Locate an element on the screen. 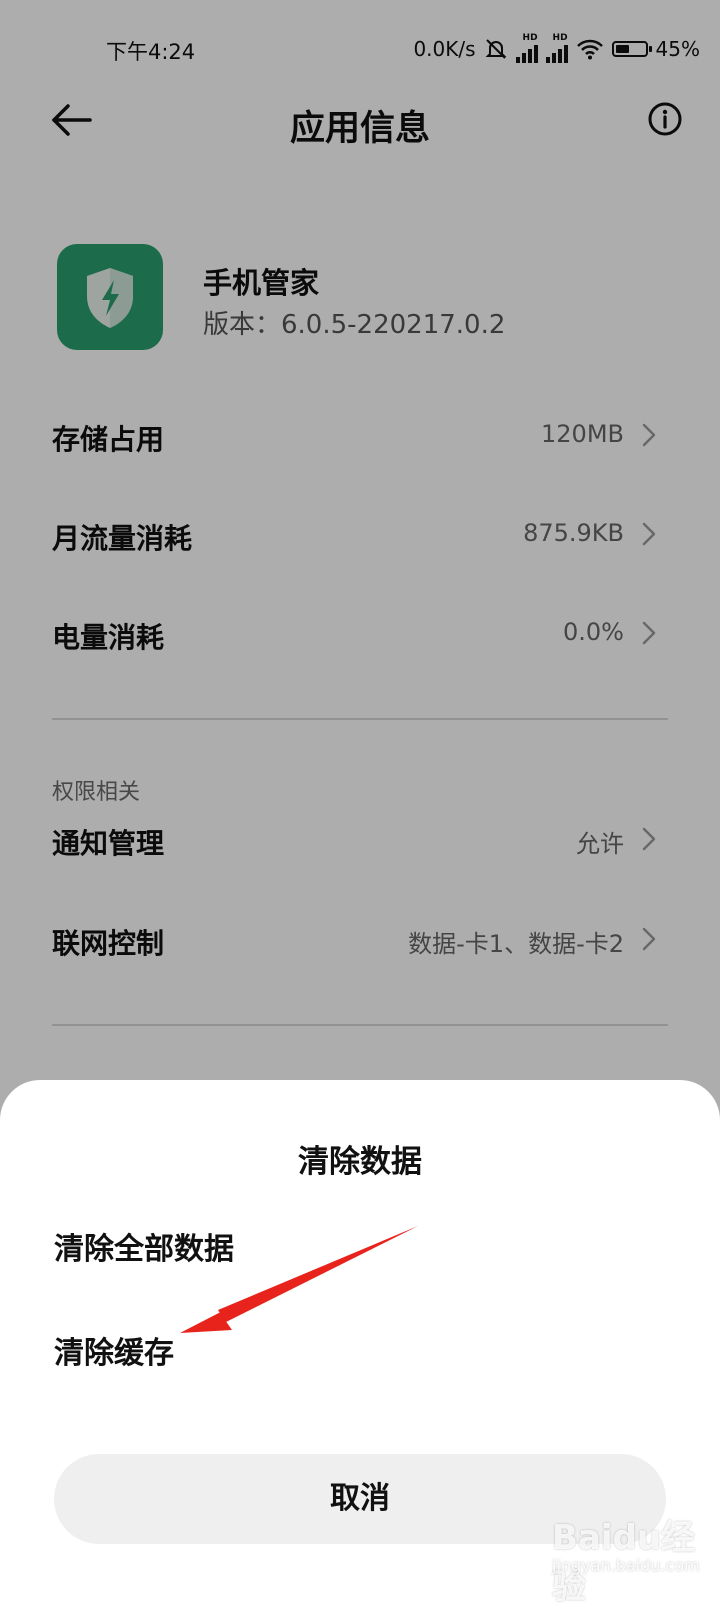 The width and height of the screenshot is (720, 1608). watermark-url: jingyan.baidu.com is located at coordinates (626, 1565).